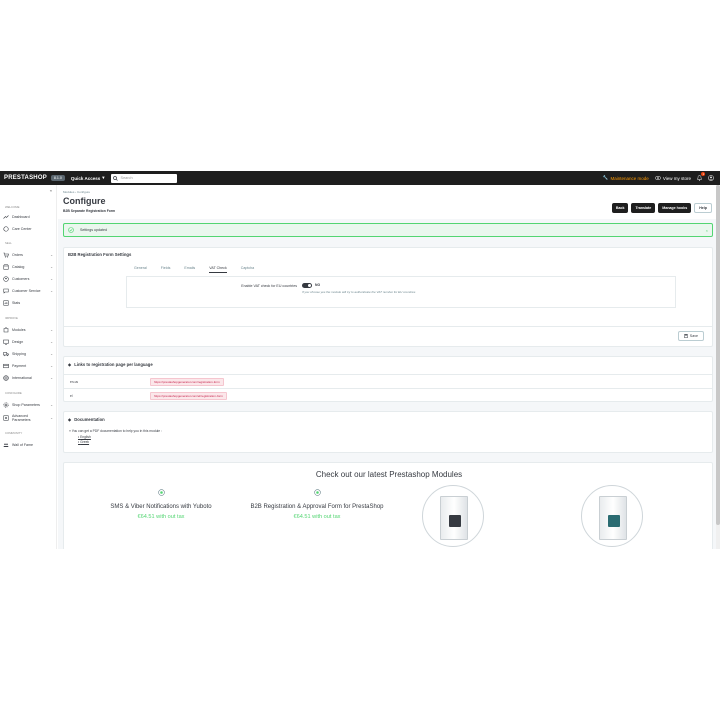  I want to click on sidebar-item-shop-parameters: Shop Parameters ⌄, so click(29, 405).